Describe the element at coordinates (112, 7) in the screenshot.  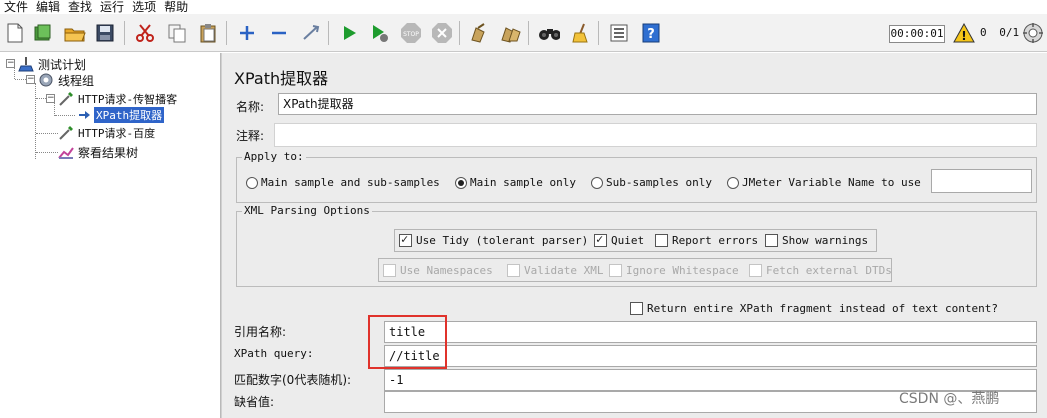
I see `menu-run: 运行` at that location.